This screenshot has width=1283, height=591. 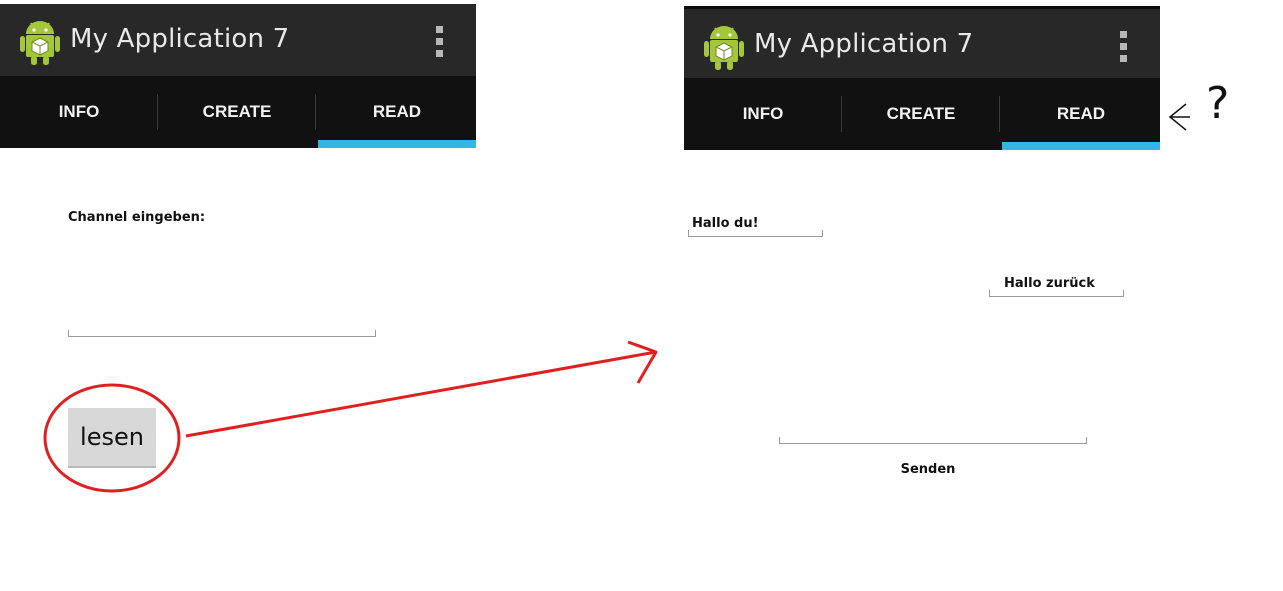 What do you see at coordinates (1218, 103) in the screenshot?
I see `question-mark: ?` at bounding box center [1218, 103].